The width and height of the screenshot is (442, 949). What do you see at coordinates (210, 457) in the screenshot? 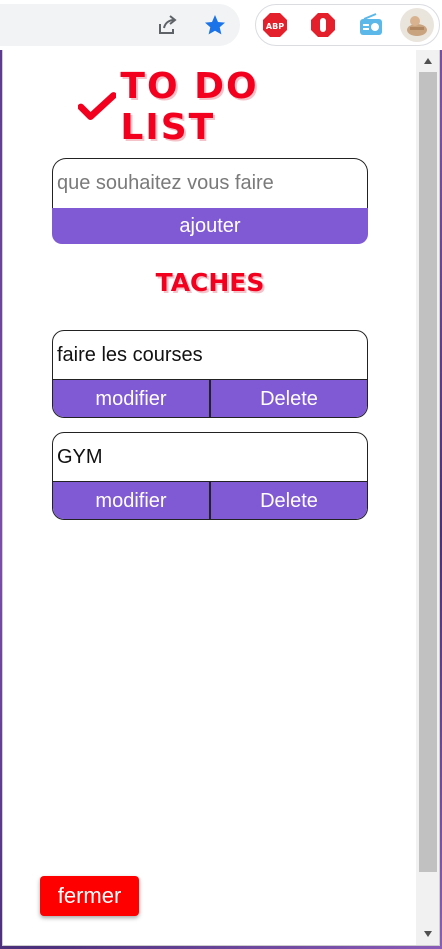
I see `task-text: GYM` at bounding box center [210, 457].